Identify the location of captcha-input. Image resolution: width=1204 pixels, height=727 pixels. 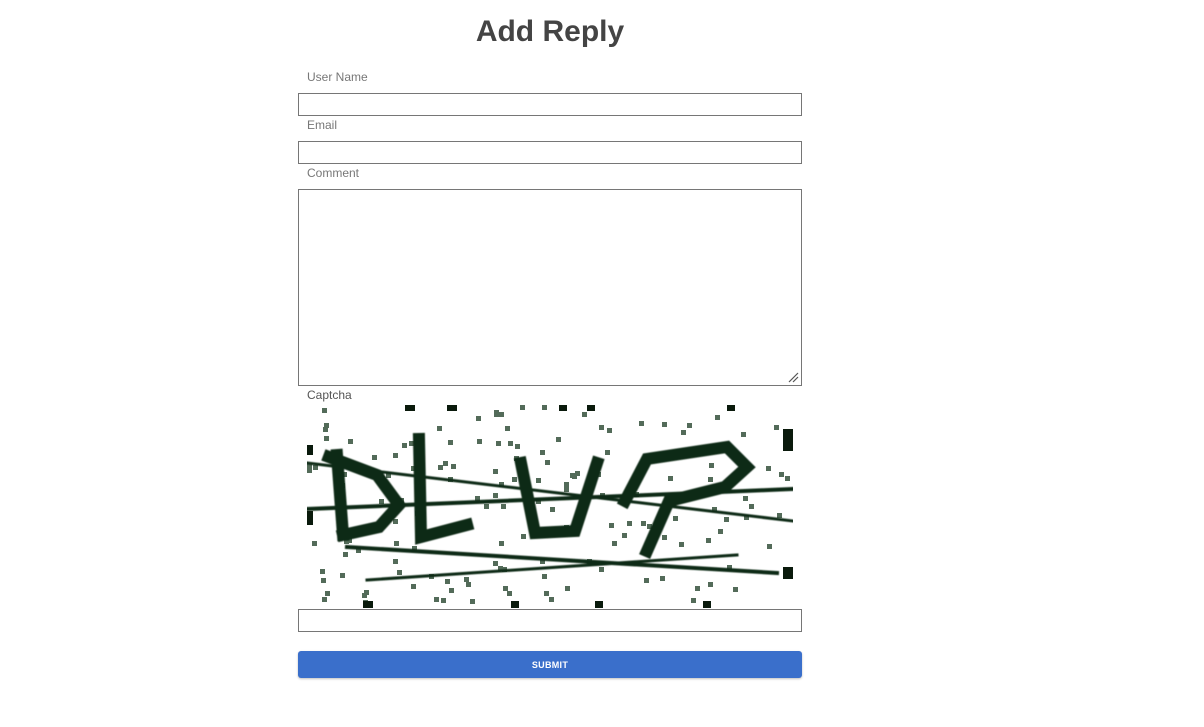
(550, 620).